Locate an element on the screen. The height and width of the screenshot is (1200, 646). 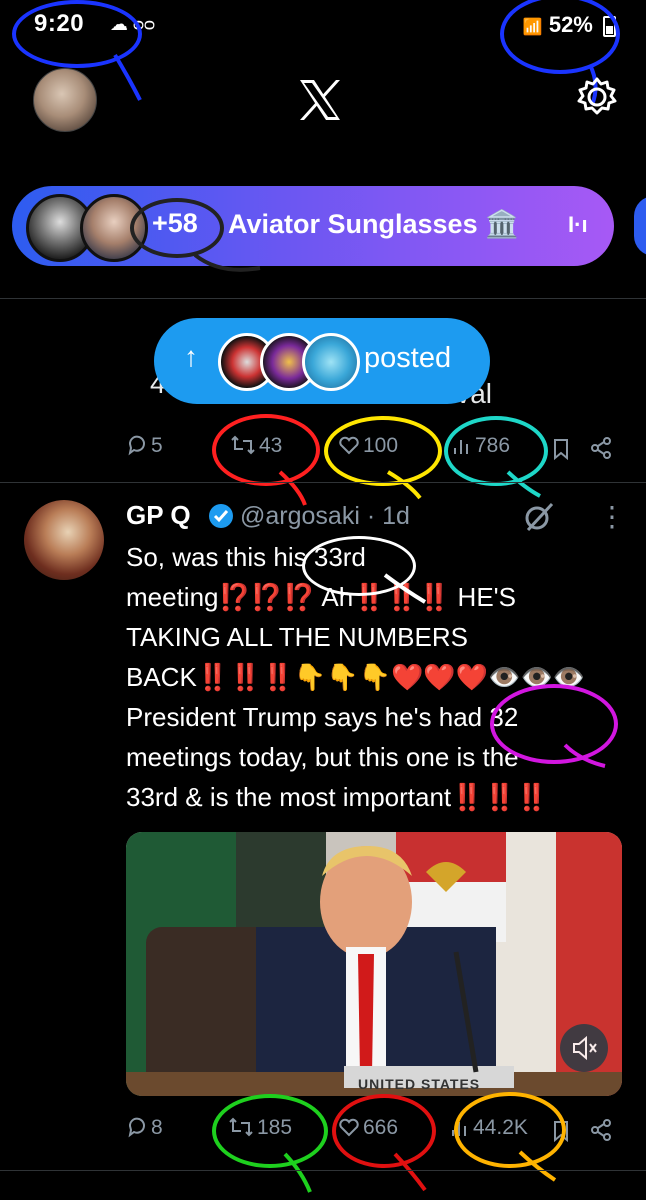
profile-avatar is located at coordinates (65, 100).